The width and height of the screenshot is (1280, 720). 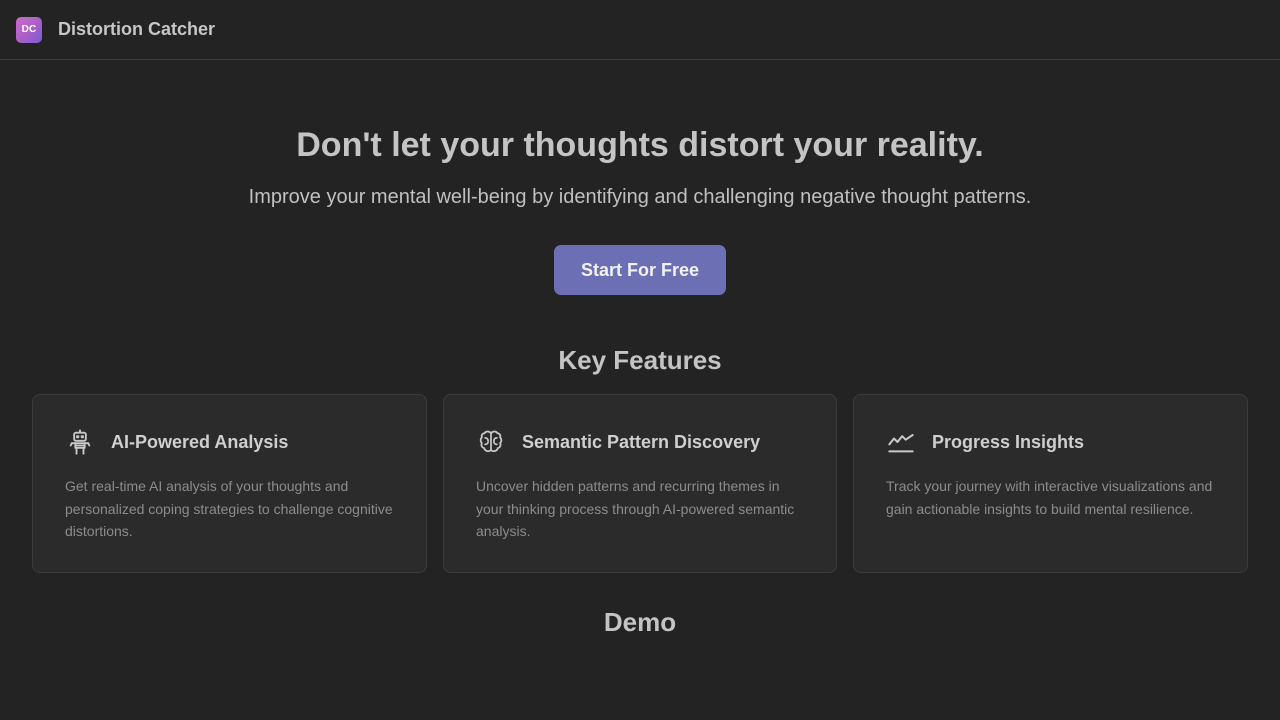 What do you see at coordinates (640, 622) in the screenshot?
I see `demo-heading: Demo` at bounding box center [640, 622].